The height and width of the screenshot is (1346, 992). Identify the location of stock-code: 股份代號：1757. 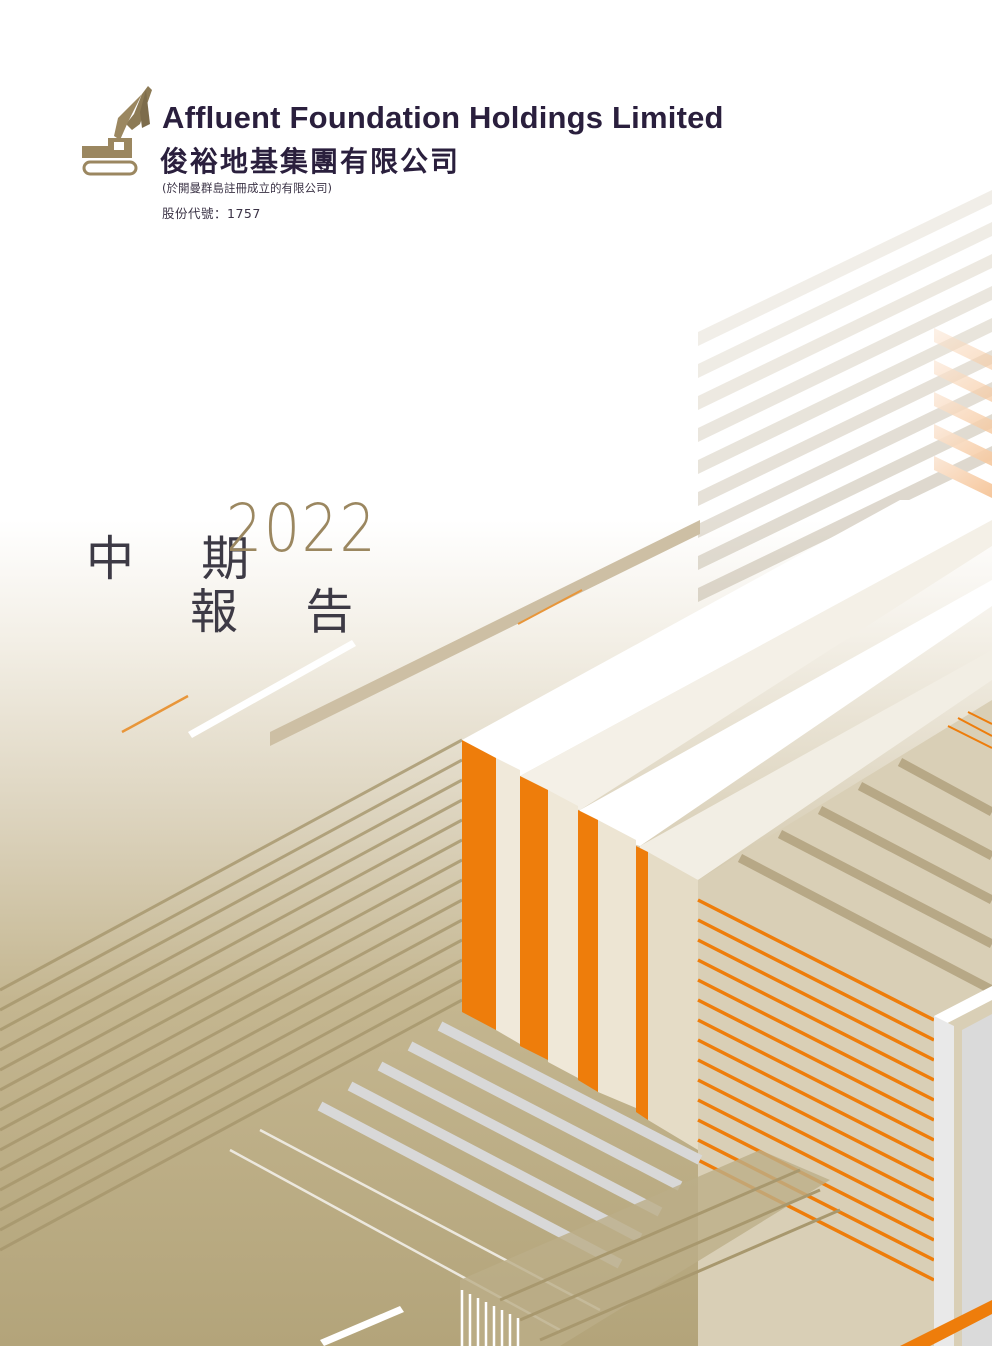
(211, 213).